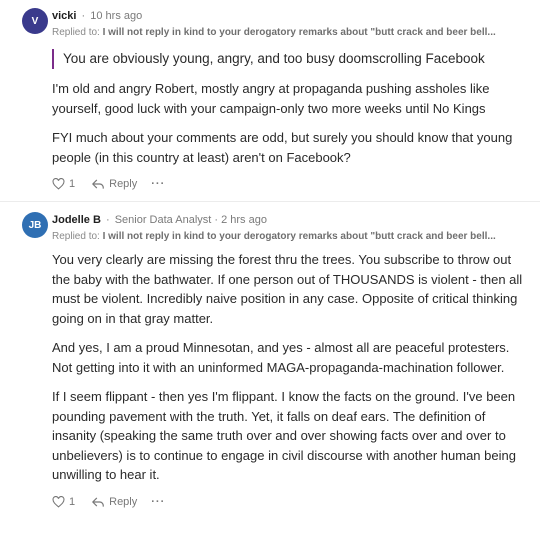 Image resolution: width=540 pixels, height=535 pixels. What do you see at coordinates (116, 16) in the screenshot?
I see `timestamp: 10 hrs ago` at bounding box center [116, 16].